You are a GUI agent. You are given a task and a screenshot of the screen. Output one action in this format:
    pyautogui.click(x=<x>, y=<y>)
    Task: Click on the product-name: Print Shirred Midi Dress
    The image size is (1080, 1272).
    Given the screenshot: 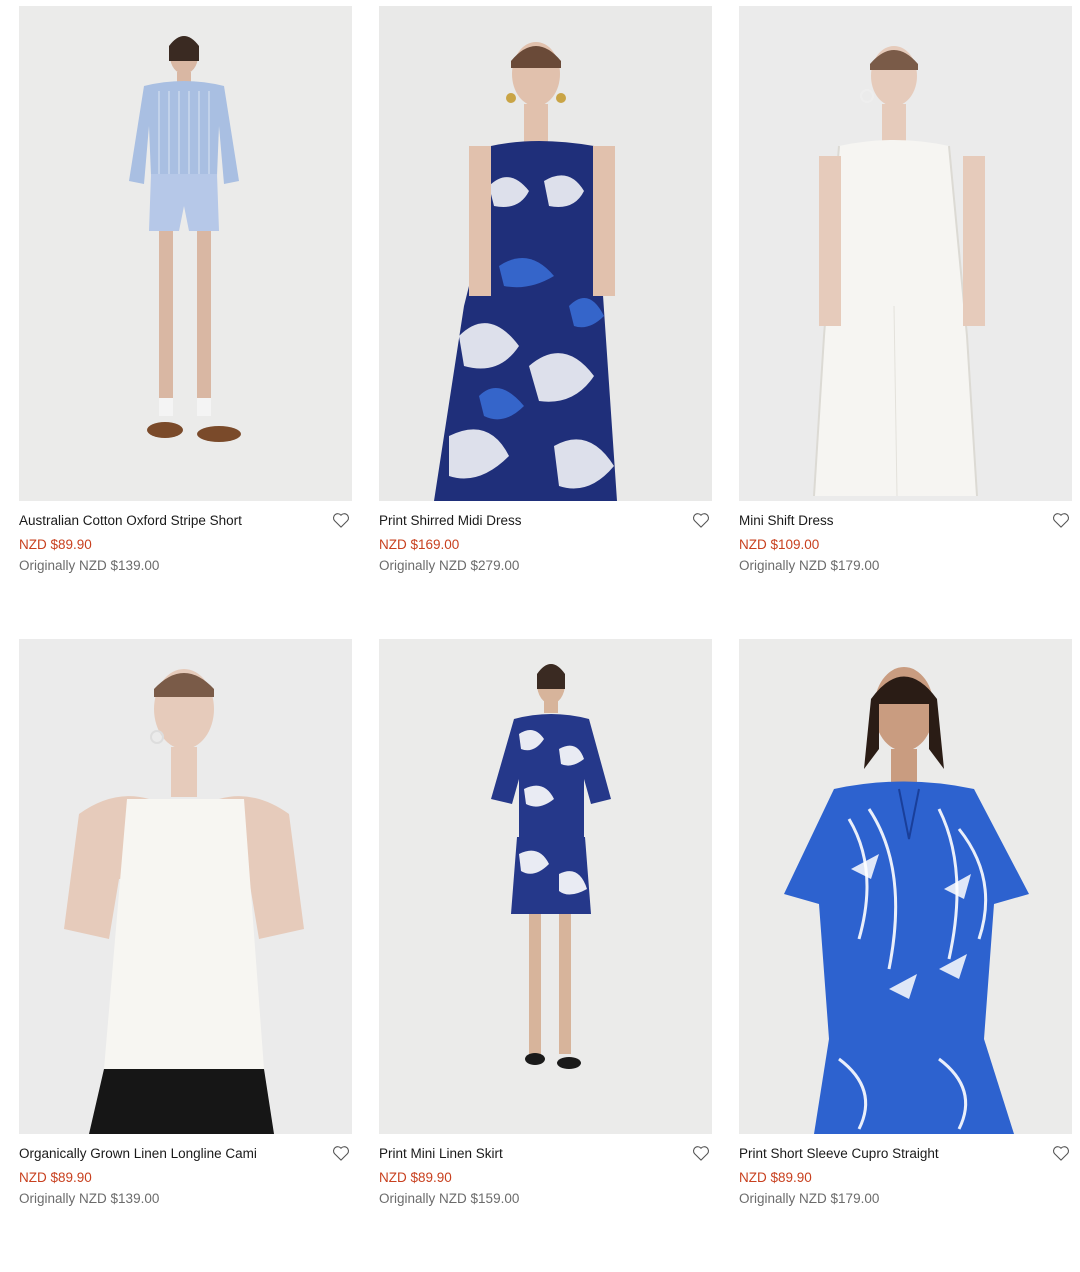 What is the action you would take?
    pyautogui.click(x=545, y=521)
    